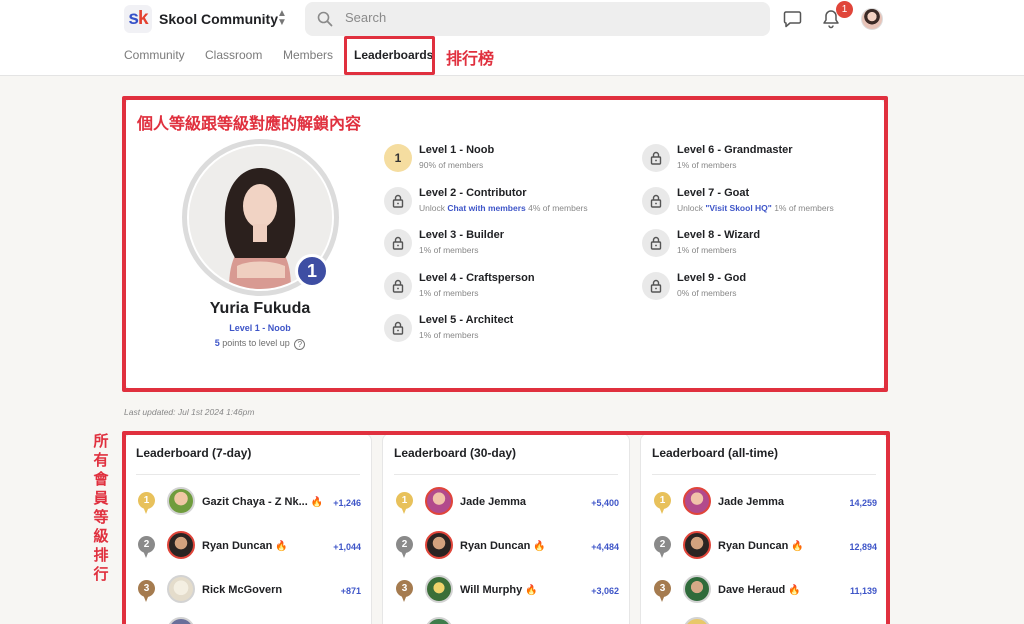 The image size is (1024, 624). I want to click on annotation-rankings: 所 有 會 員 等 級 排 行, so click(101, 508).